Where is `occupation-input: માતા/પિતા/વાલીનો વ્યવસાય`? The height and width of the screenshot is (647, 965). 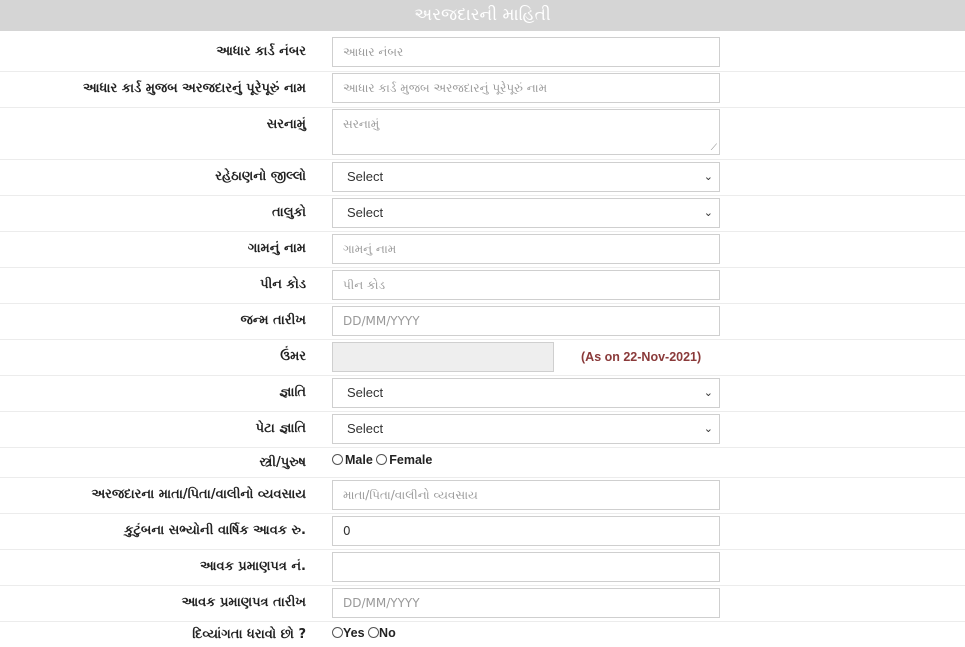 occupation-input: માતા/પિતા/વાલીનો વ્યવસાય is located at coordinates (526, 495).